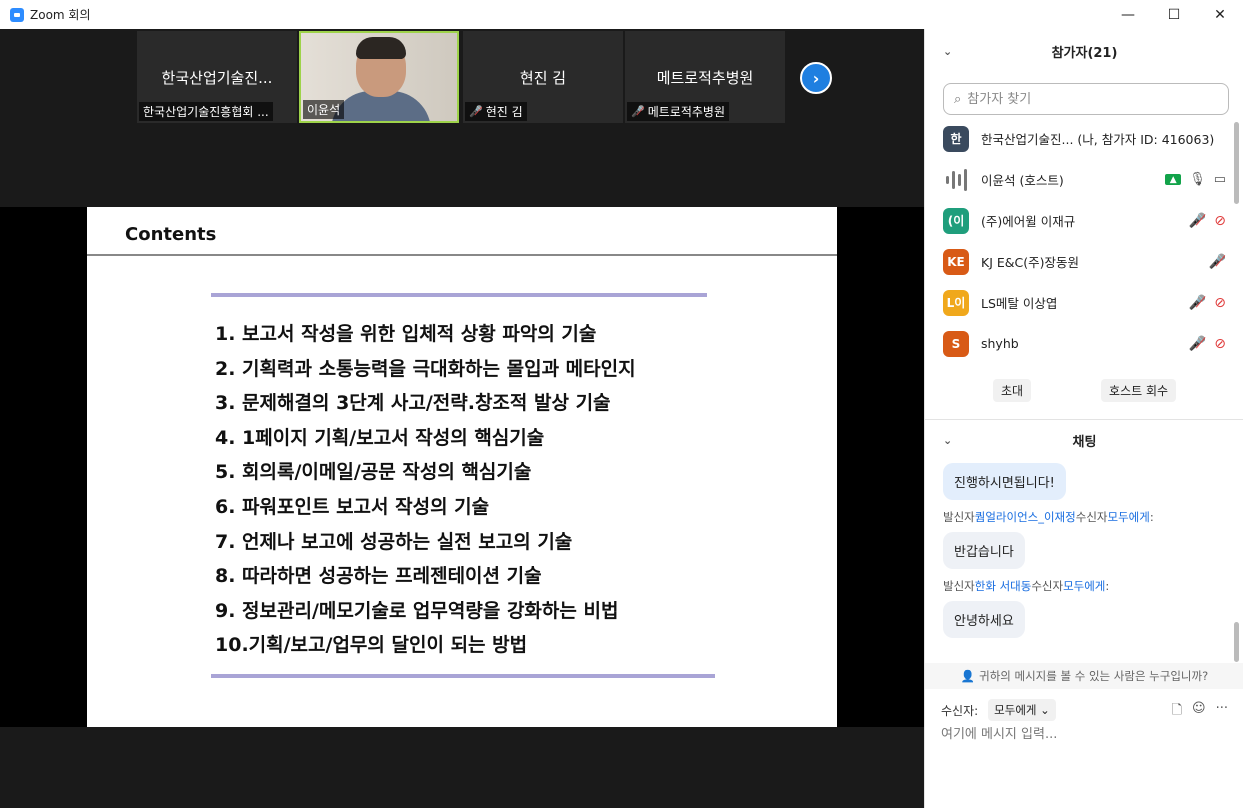  I want to click on recipient-select: 모두에게 ⌄, so click(1022, 710).